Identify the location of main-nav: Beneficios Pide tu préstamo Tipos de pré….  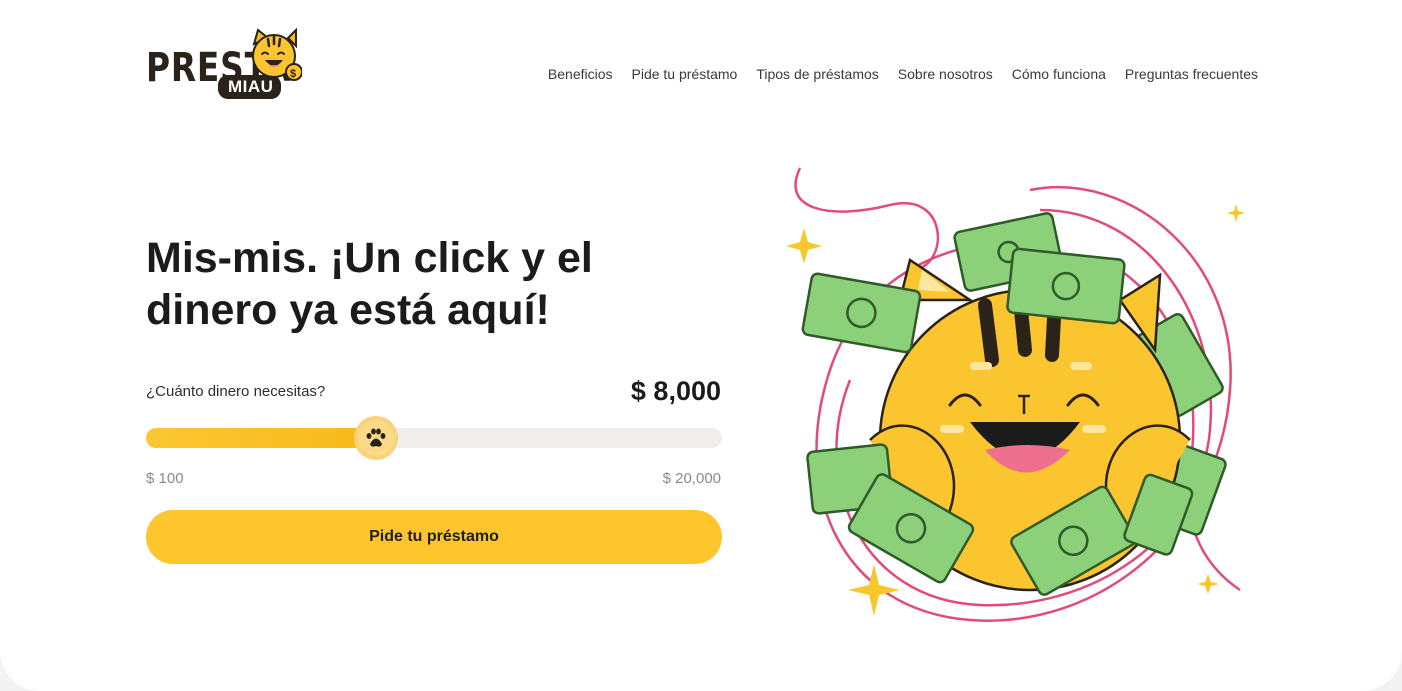
(893, 74).